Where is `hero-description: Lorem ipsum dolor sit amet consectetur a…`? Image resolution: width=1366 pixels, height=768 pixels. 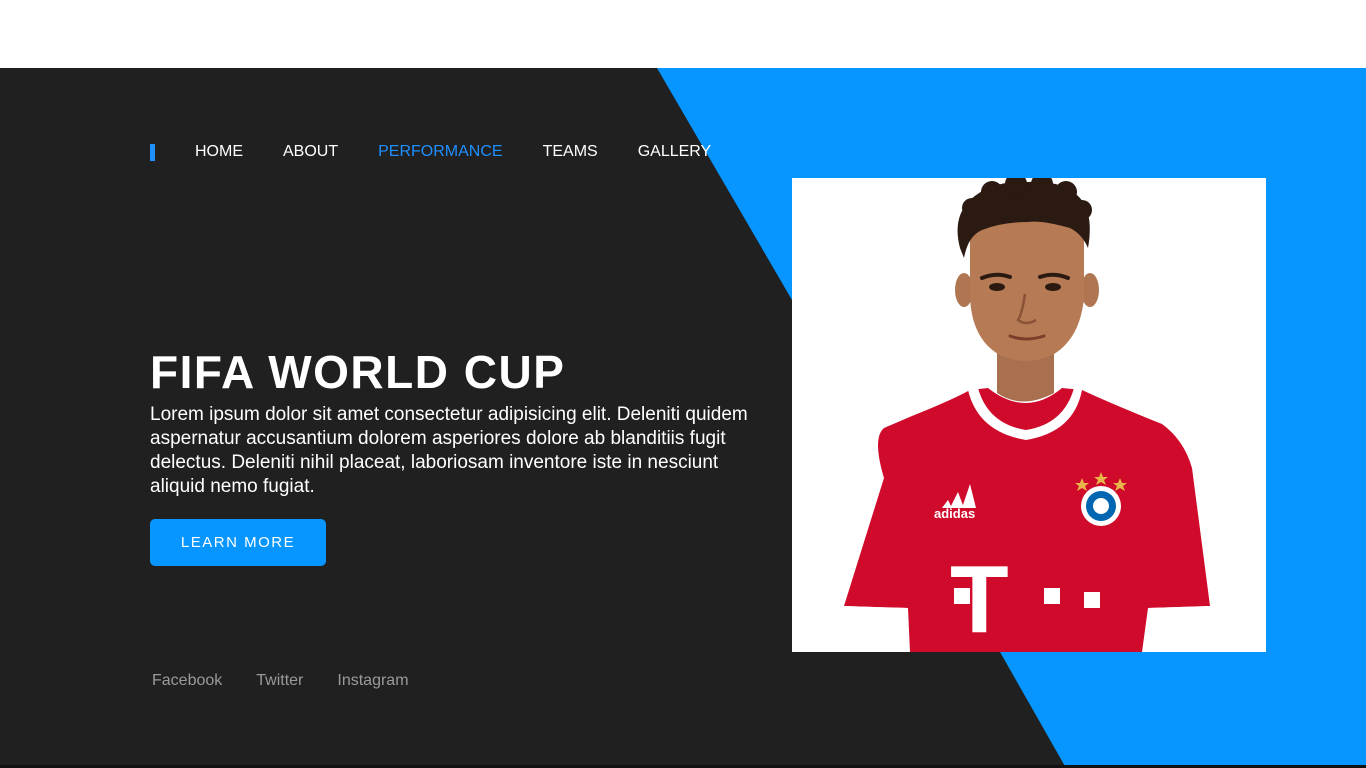 hero-description: Lorem ipsum dolor sit amet consectetur a… is located at coordinates (449, 450).